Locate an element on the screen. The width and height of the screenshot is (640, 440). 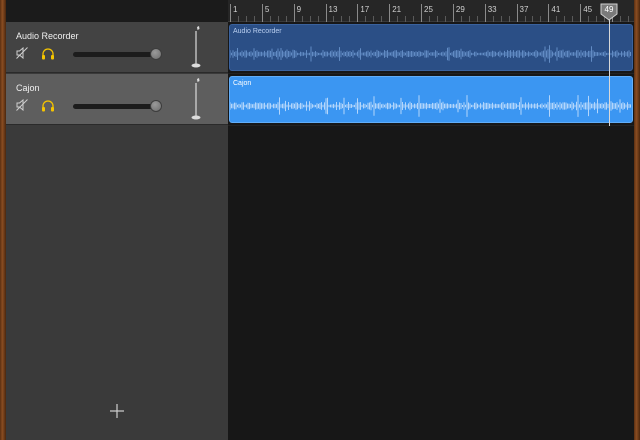
ruler-bar-number: 5 is located at coordinates (267, 9).